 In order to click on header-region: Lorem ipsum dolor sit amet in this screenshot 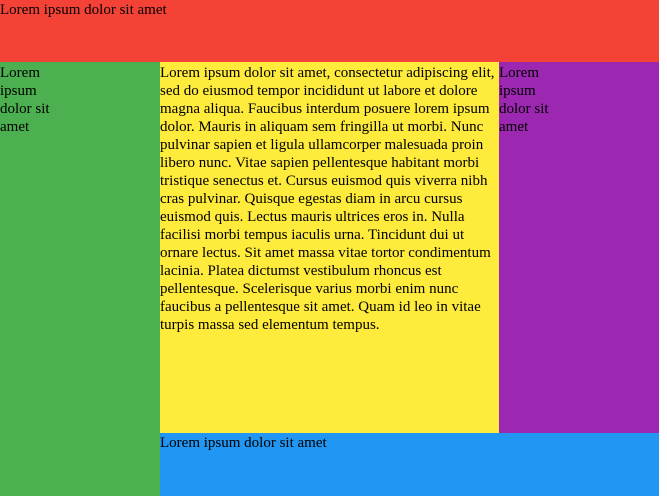, I will do `click(329, 31)`.